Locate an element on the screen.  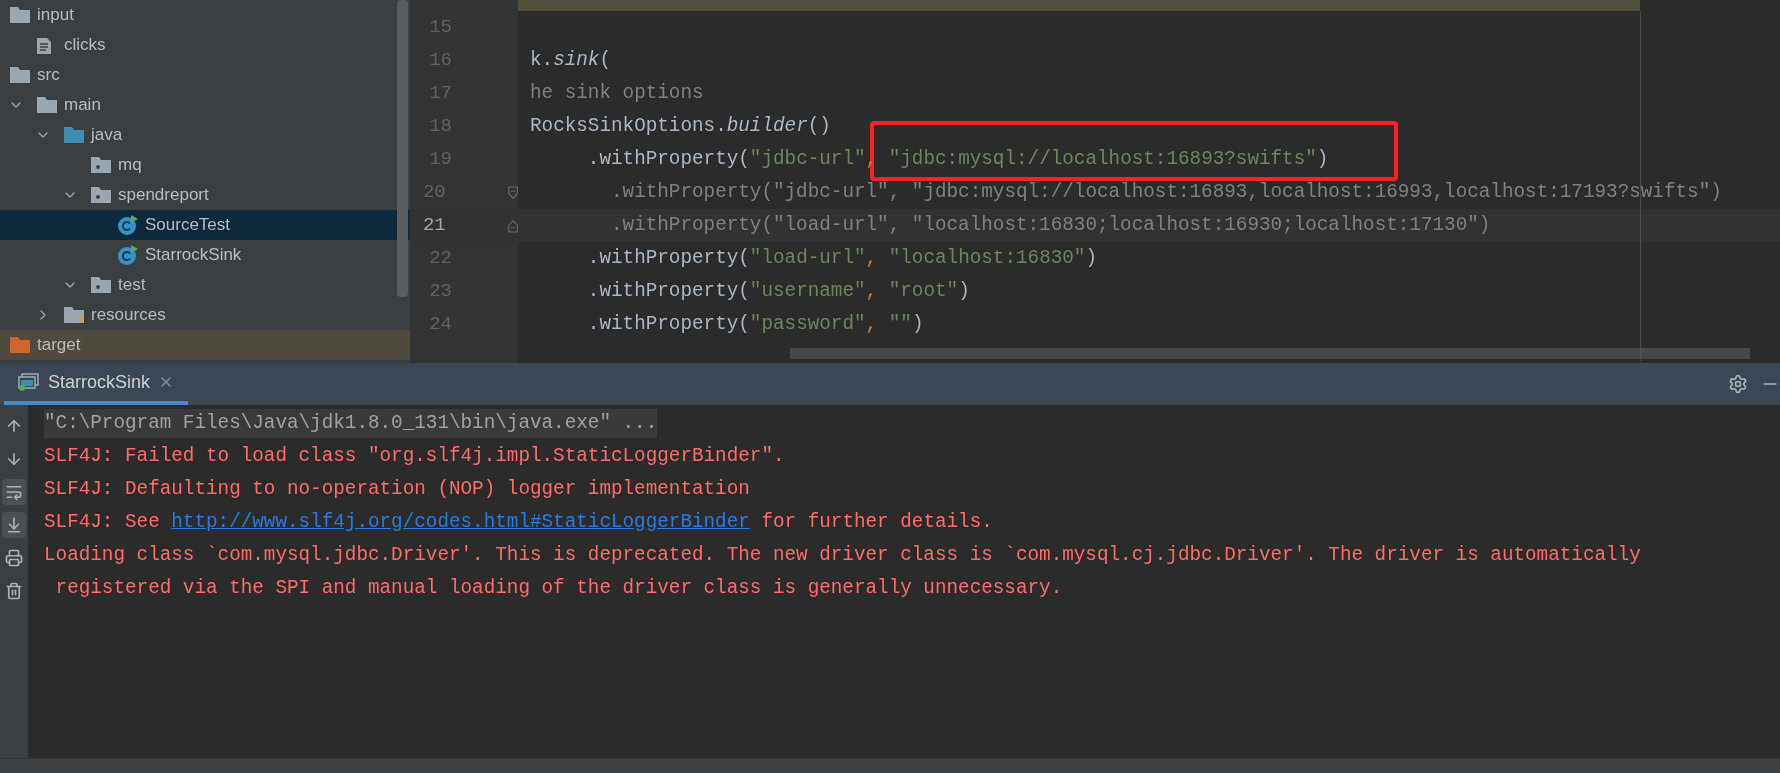
tree-item-label: test is located at coordinates (132, 285).